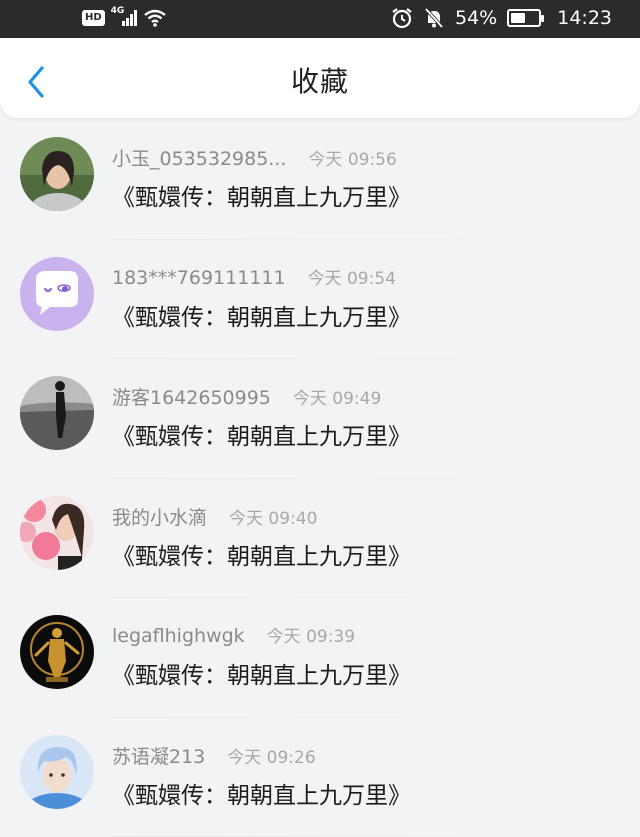 This screenshot has height=837, width=640. Describe the element at coordinates (199, 278) in the screenshot. I see `username: 183***769111111` at that location.